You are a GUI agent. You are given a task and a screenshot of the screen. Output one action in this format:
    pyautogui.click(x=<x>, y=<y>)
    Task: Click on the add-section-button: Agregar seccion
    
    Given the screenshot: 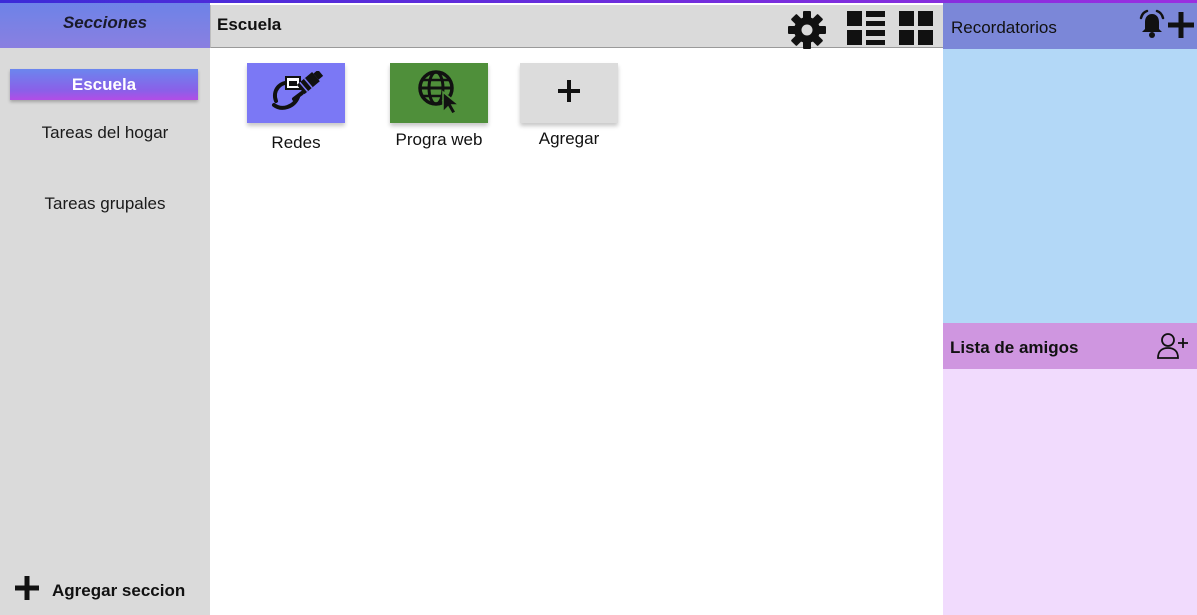 What is the action you would take?
    pyautogui.click(x=99, y=590)
    